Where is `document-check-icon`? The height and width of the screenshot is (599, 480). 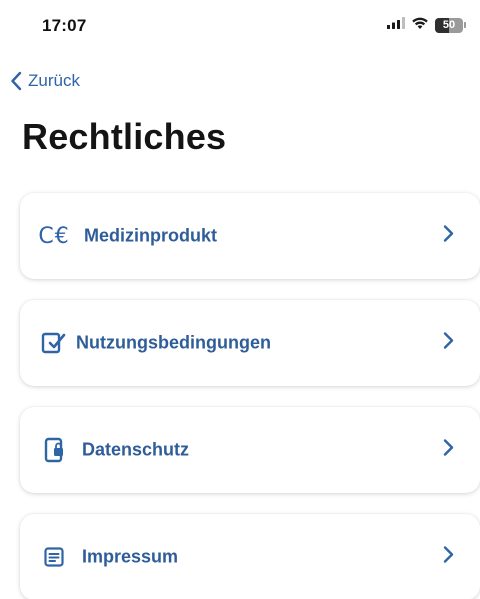
document-check-icon is located at coordinates (54, 343).